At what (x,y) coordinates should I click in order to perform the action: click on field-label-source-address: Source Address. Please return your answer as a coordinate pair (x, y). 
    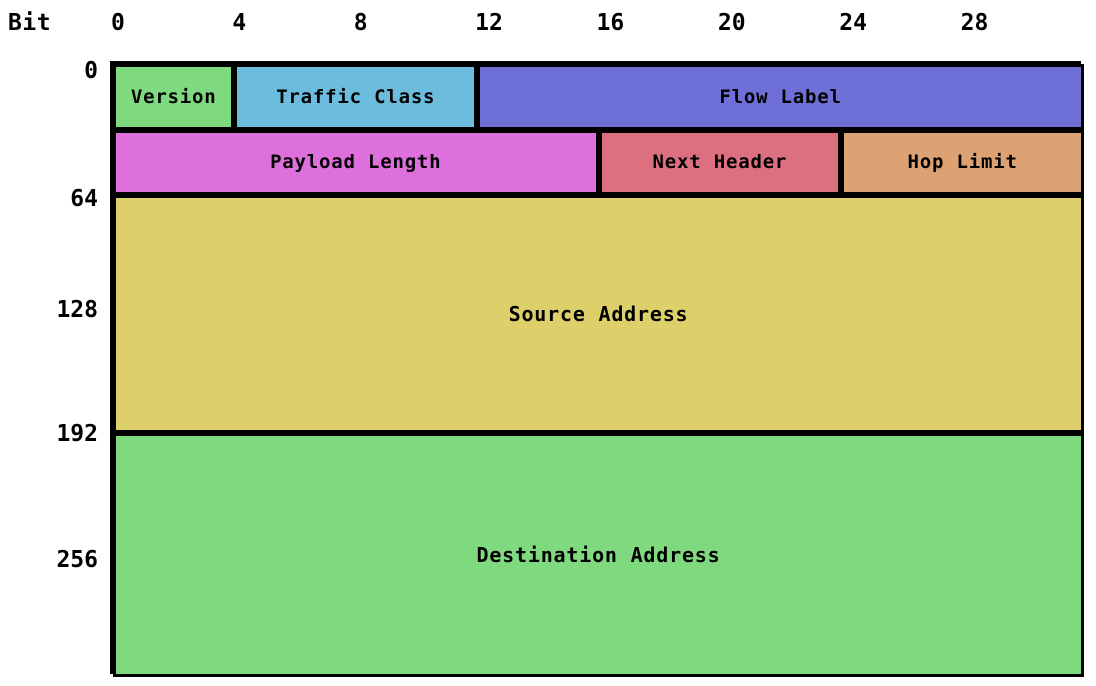
    Looking at the image, I should click on (598, 314).